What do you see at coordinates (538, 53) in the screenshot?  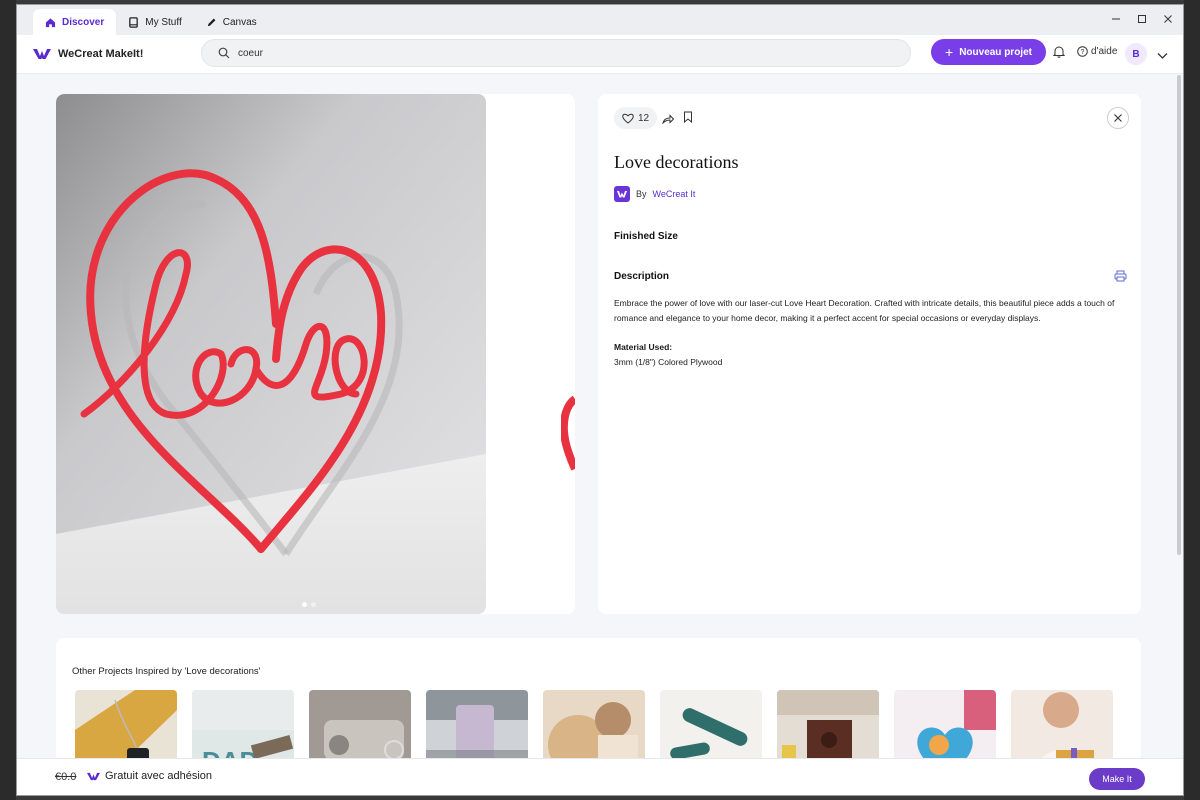 I see `search-input` at bounding box center [538, 53].